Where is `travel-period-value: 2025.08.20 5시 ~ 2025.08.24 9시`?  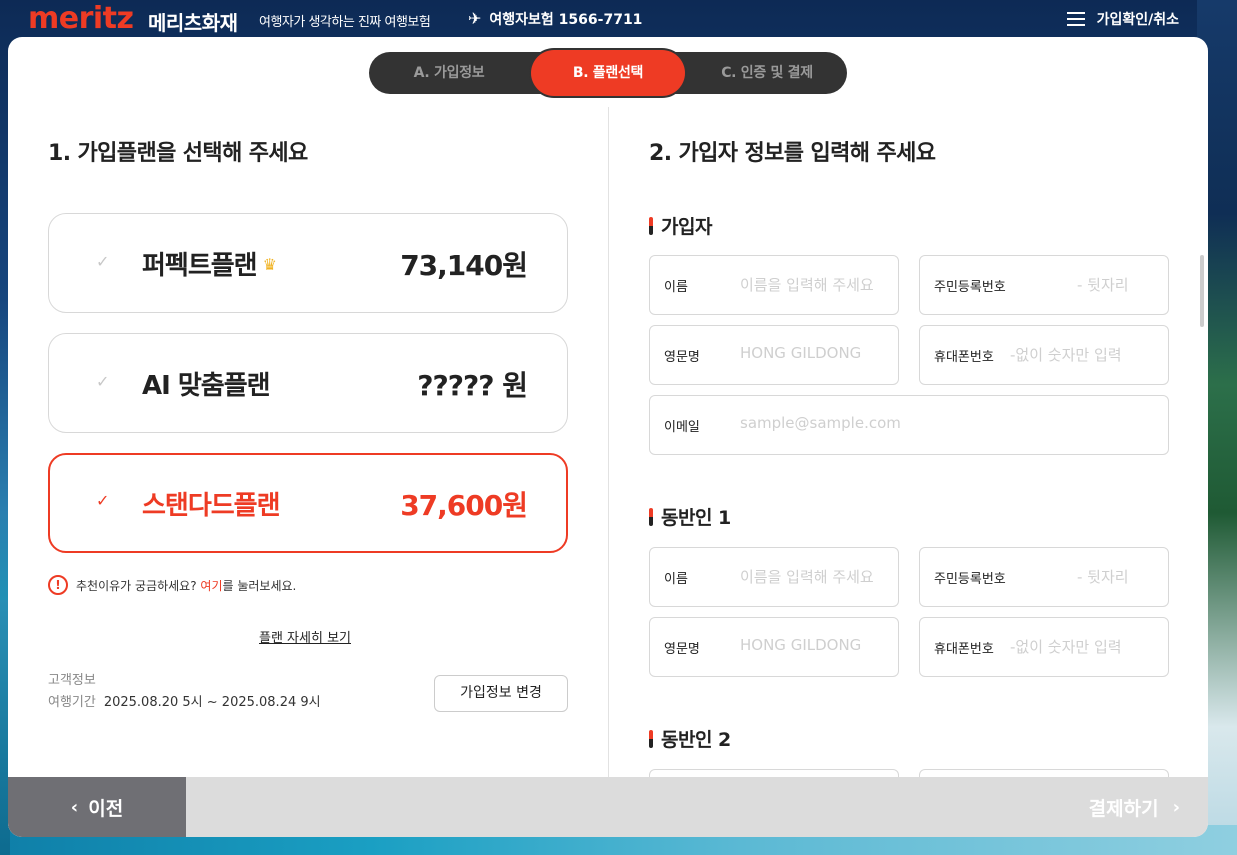
travel-period-value: 2025.08.20 5시 ~ 2025.08.24 9시 is located at coordinates (212, 702).